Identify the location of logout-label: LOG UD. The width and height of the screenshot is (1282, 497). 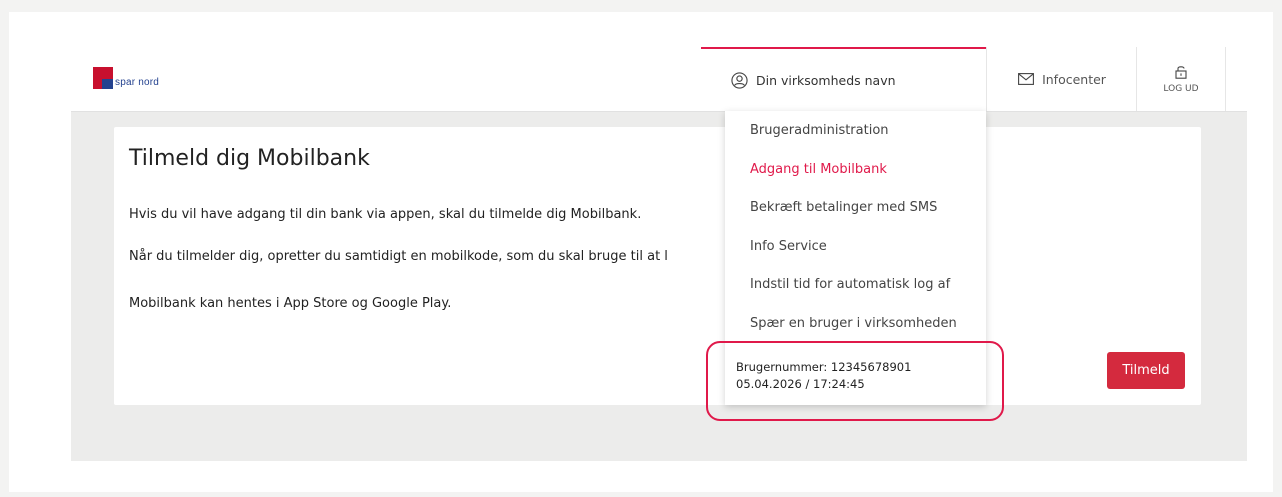
(1181, 88).